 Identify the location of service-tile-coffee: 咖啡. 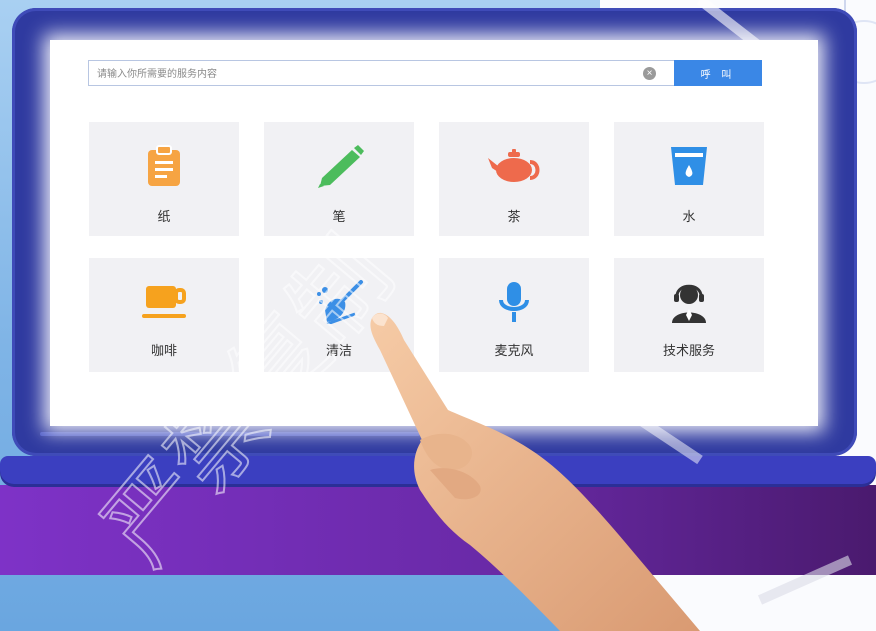
(164, 315).